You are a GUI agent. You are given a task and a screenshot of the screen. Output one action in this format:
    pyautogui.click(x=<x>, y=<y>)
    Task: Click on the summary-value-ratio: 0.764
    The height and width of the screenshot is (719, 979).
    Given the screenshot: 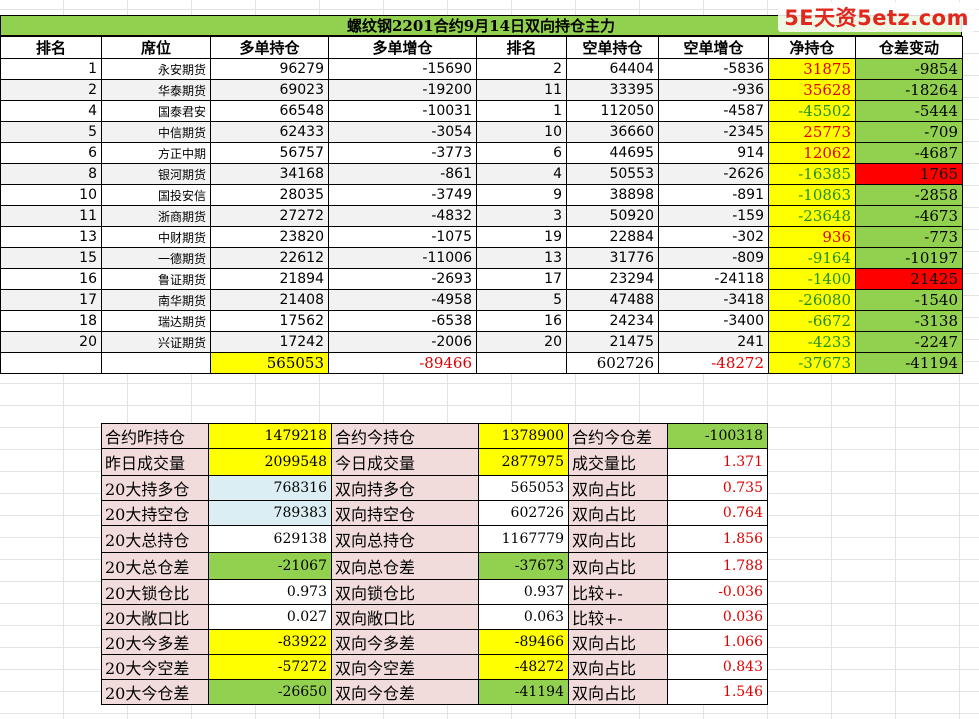 What is the action you would take?
    pyautogui.click(x=717, y=513)
    